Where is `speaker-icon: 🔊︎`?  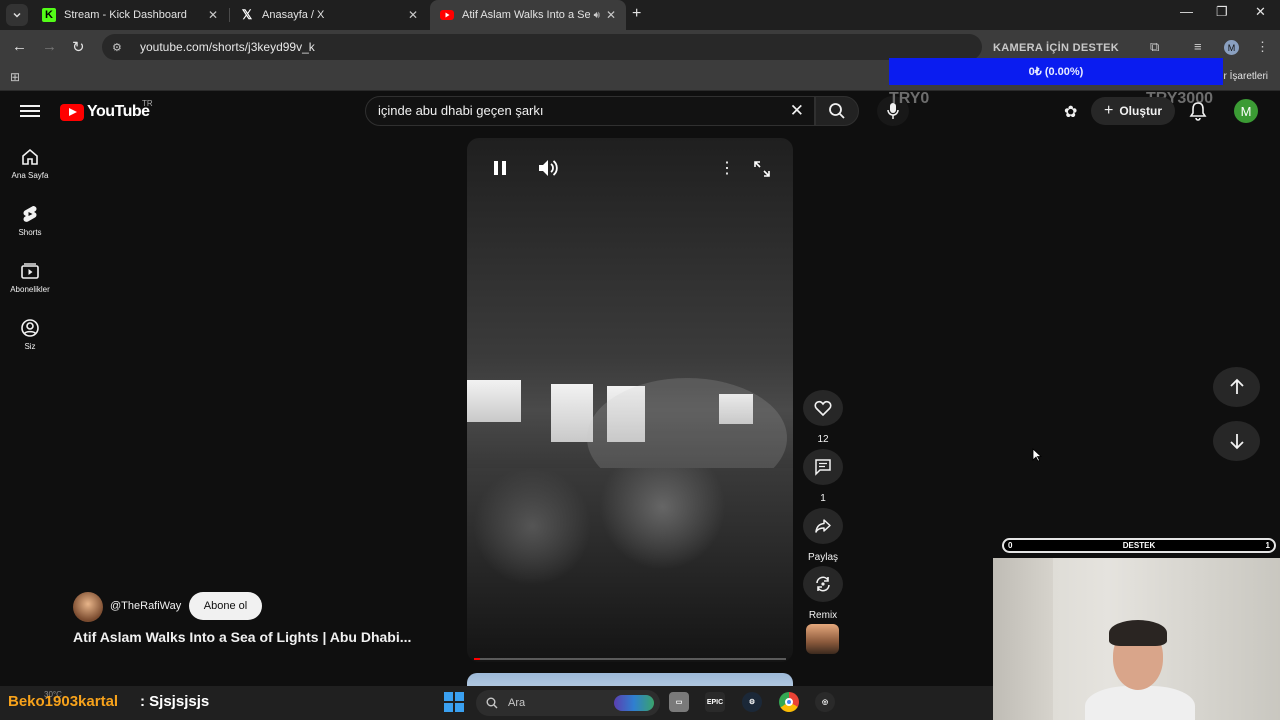 speaker-icon: 🔊︎ is located at coordinates (597, 15).